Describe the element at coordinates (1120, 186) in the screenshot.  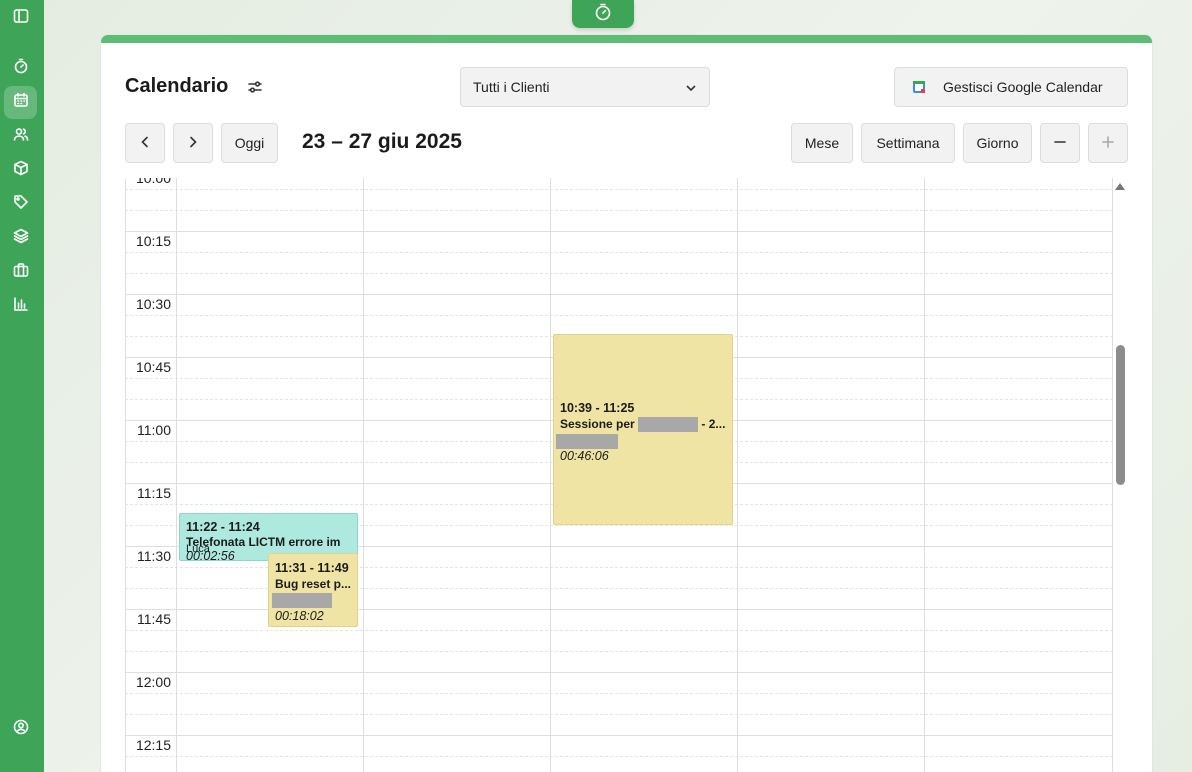
I see `scroll-up-arrow-icon` at that location.